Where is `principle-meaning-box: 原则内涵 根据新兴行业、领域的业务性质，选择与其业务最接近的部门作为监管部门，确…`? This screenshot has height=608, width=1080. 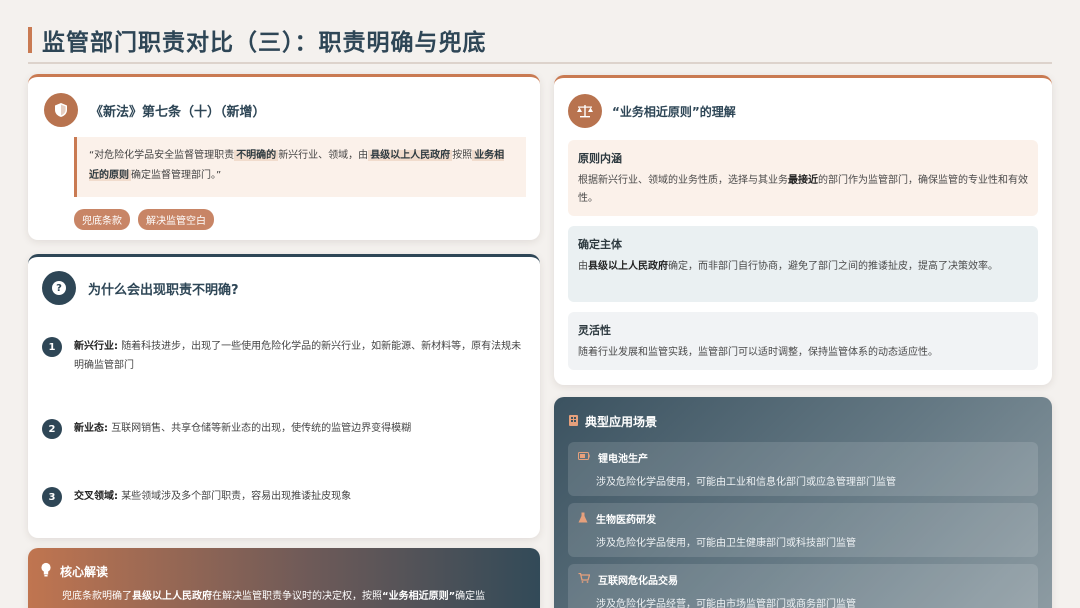
principle-meaning-box: 原则内涵 根据新兴行业、领域的业务性质，选择与其业务最接近的部门作为监管部门，确… is located at coordinates (803, 178).